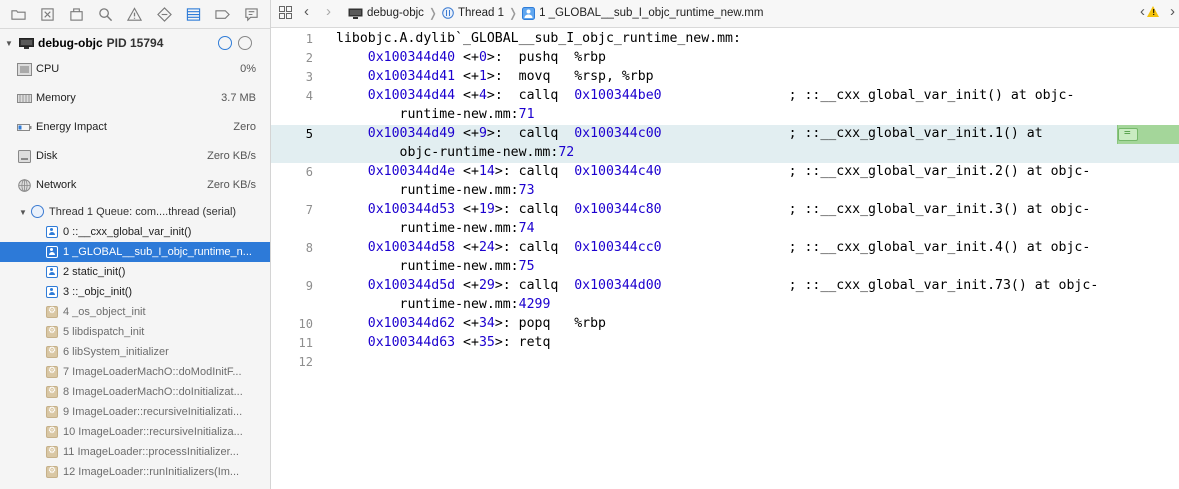 Image resolution: width=1179 pixels, height=489 pixels. Describe the element at coordinates (292, 324) in the screenshot. I see `line-number: 10` at that location.